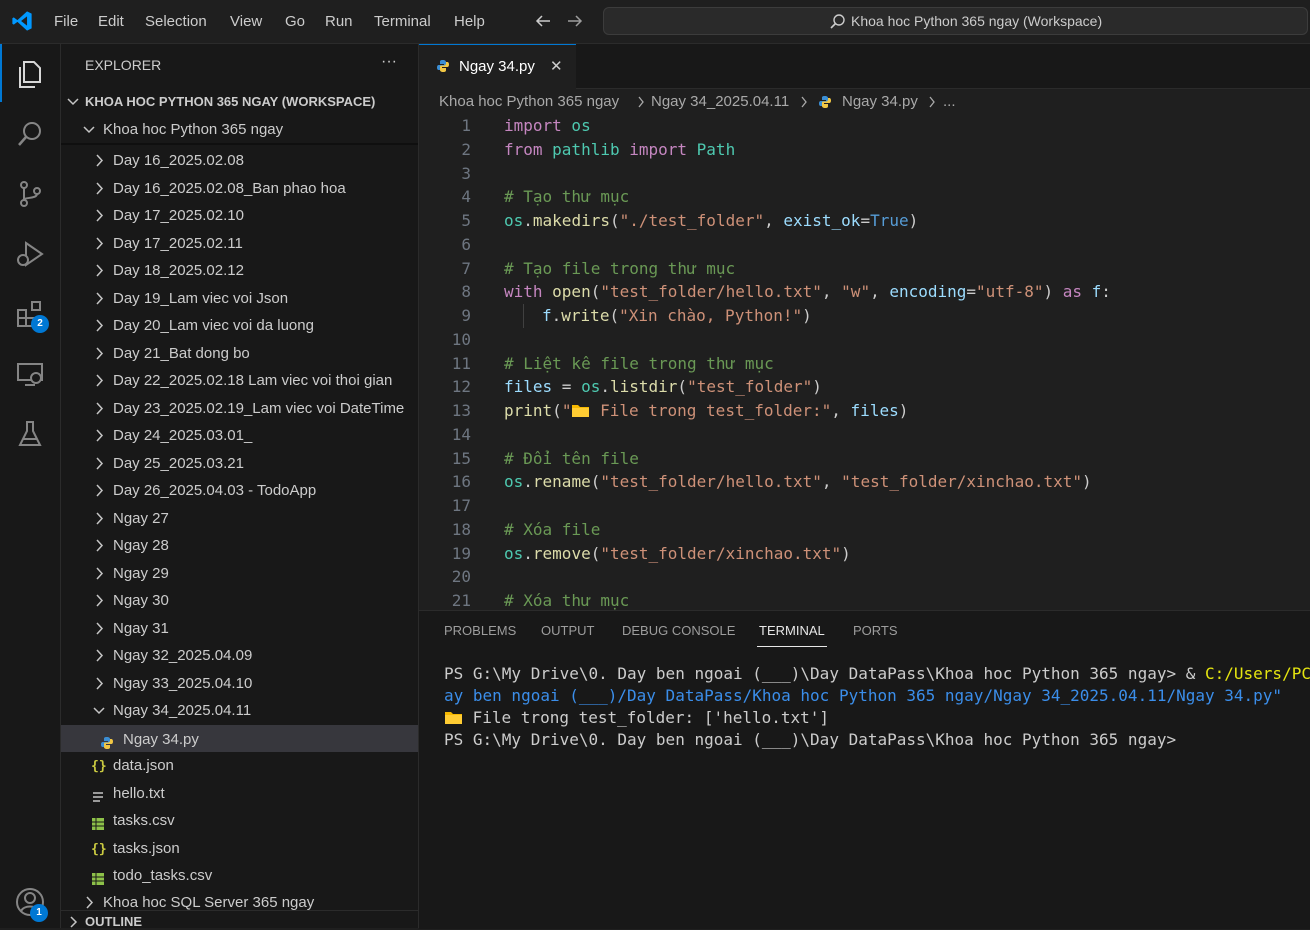 The image size is (1310, 930). I want to click on tab-ngay-34: Ngay 34.py ✕, so click(497, 66).